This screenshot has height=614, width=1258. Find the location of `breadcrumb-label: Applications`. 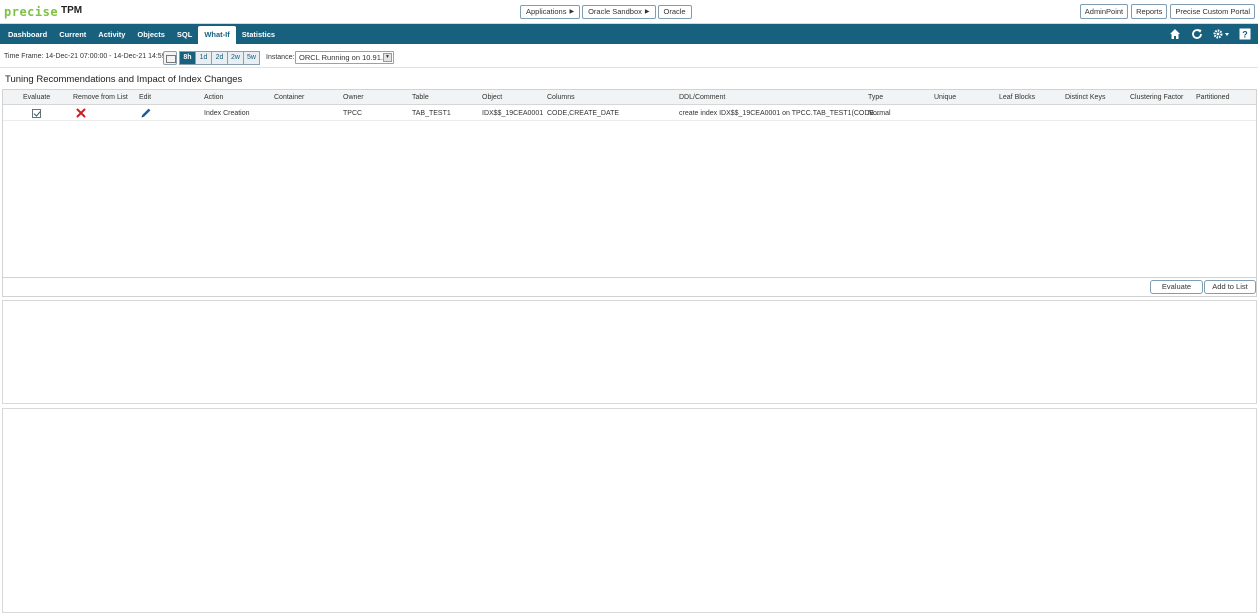

breadcrumb-label: Applications is located at coordinates (546, 11).